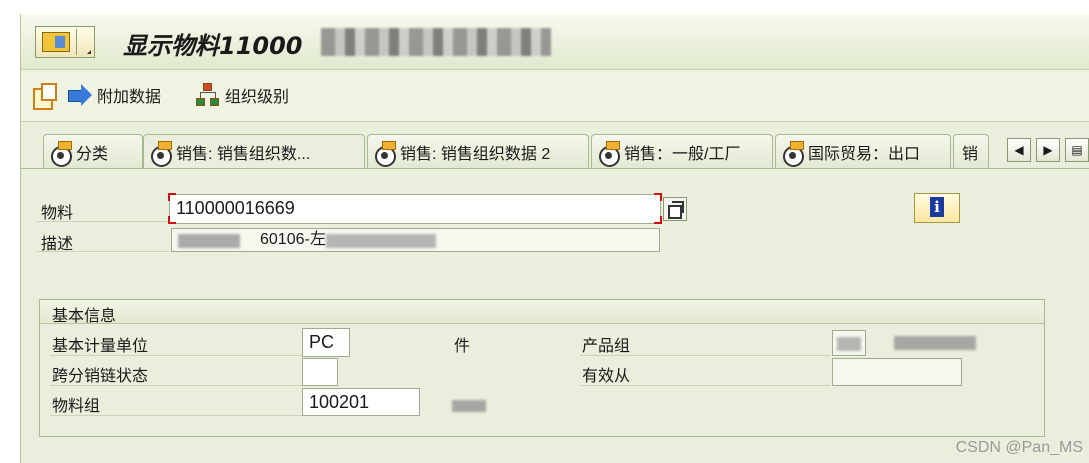  What do you see at coordinates (937, 208) in the screenshot?
I see `info-button` at bounding box center [937, 208].